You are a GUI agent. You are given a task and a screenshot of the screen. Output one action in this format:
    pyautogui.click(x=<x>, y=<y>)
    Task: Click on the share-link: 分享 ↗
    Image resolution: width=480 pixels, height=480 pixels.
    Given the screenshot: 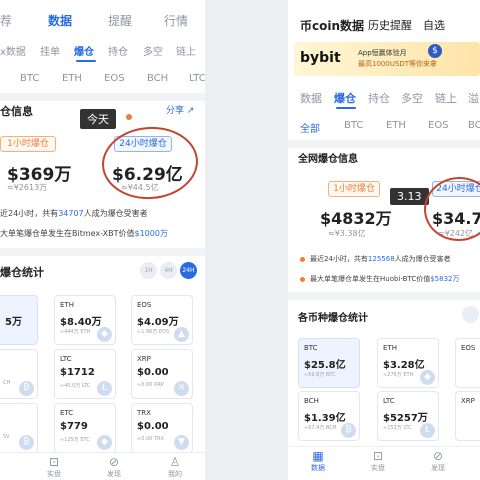 What is the action you would take?
    pyautogui.click(x=180, y=109)
    